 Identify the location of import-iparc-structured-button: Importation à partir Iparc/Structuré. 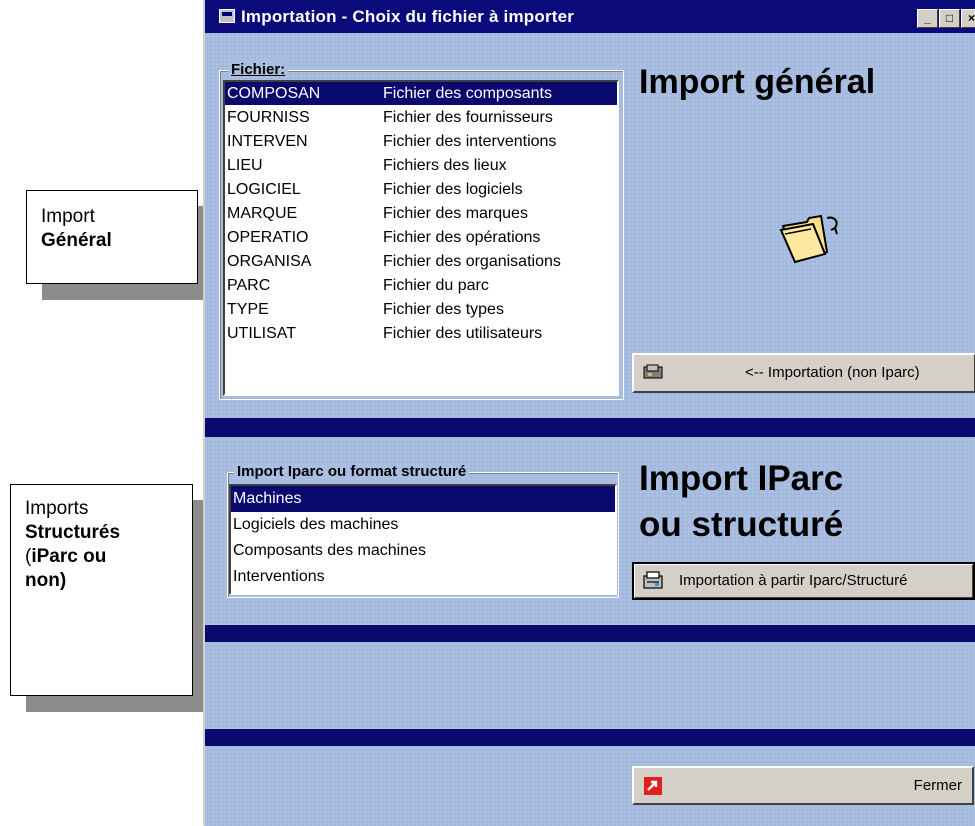
(803, 581).